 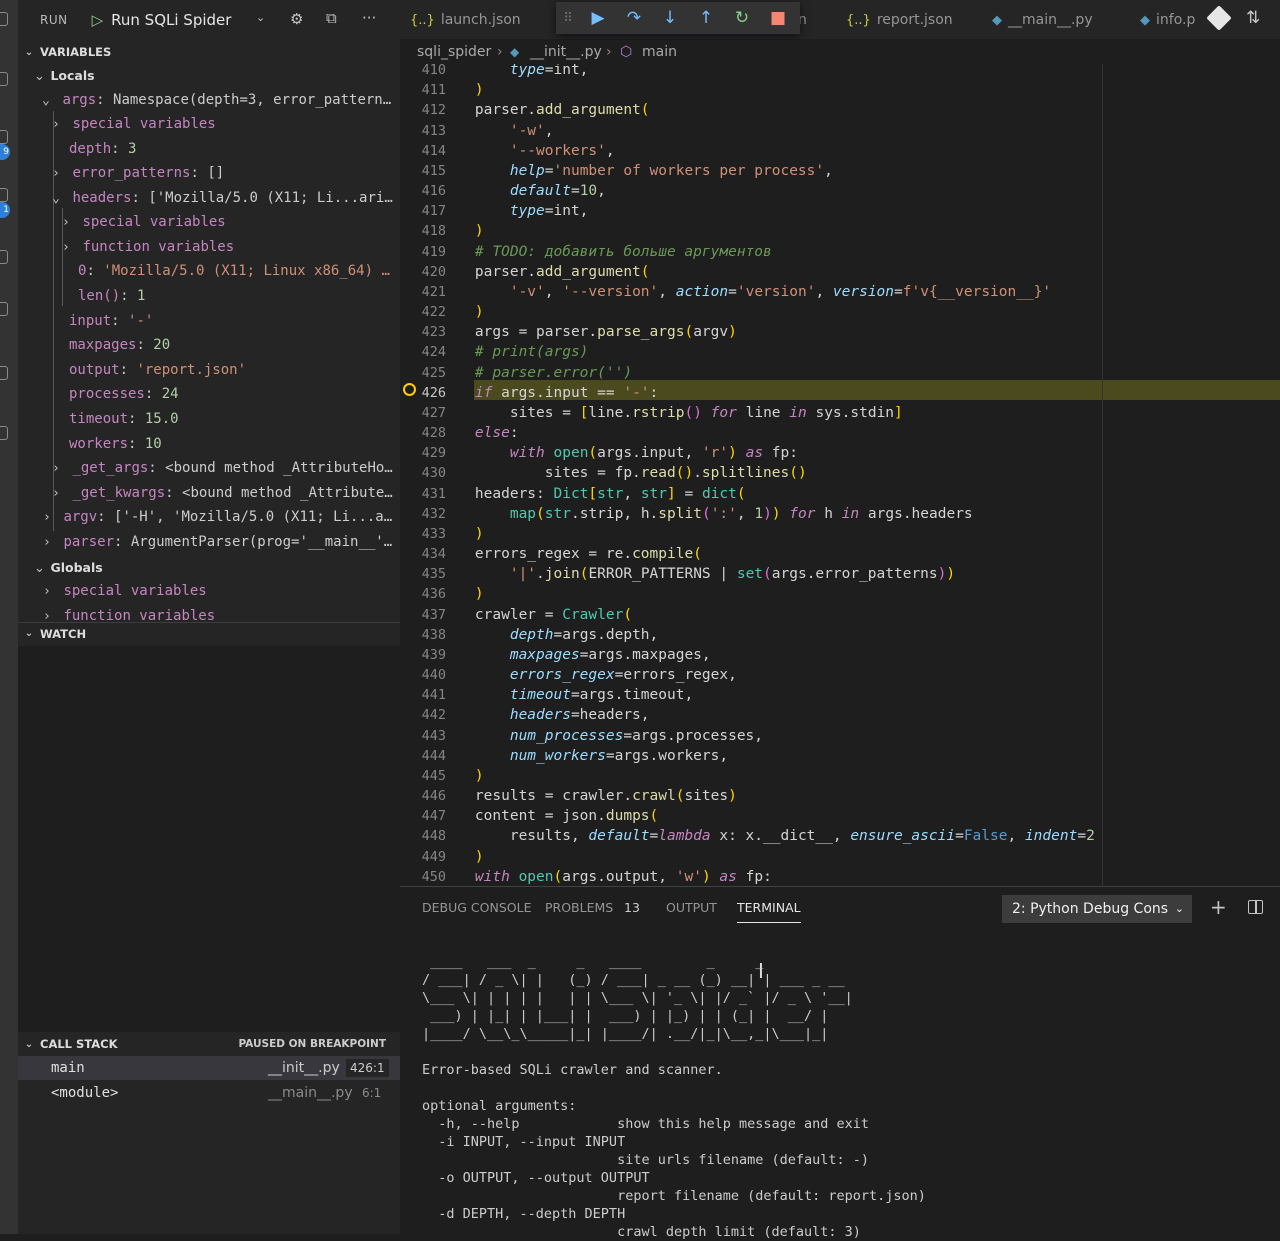 What do you see at coordinates (816, 20) in the screenshot?
I see `tab-hidden: n` at bounding box center [816, 20].